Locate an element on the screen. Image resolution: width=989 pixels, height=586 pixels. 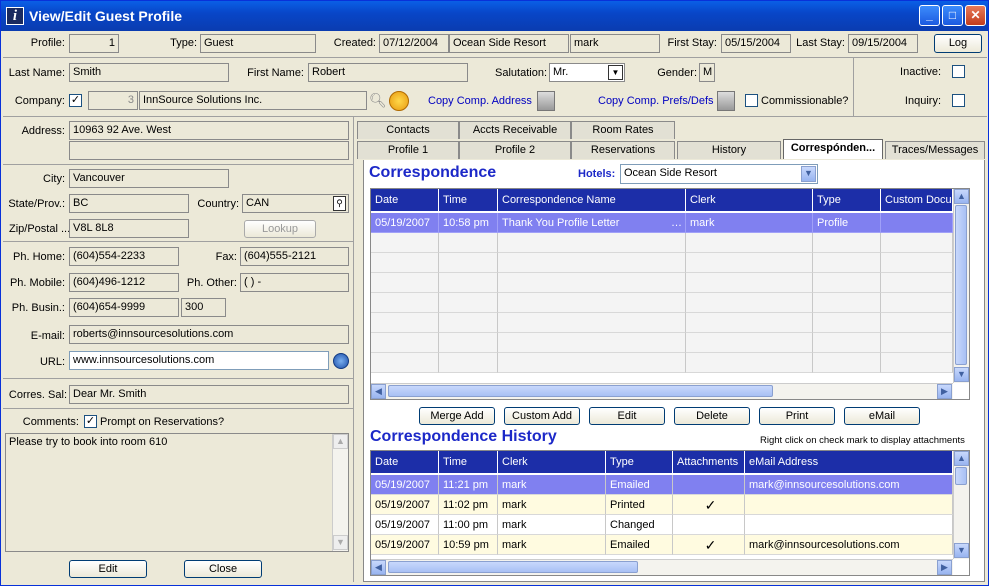
column-header: Attachments is located at coordinates (709, 462).